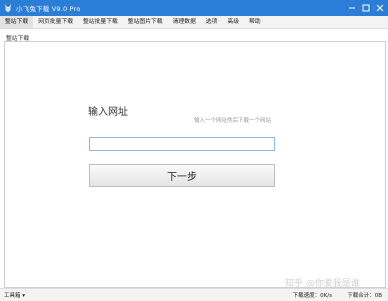 The width and height of the screenshot is (388, 301). Describe the element at coordinates (55, 22) in the screenshot. I see `menu-batch-page-download: 网页批量下载` at that location.